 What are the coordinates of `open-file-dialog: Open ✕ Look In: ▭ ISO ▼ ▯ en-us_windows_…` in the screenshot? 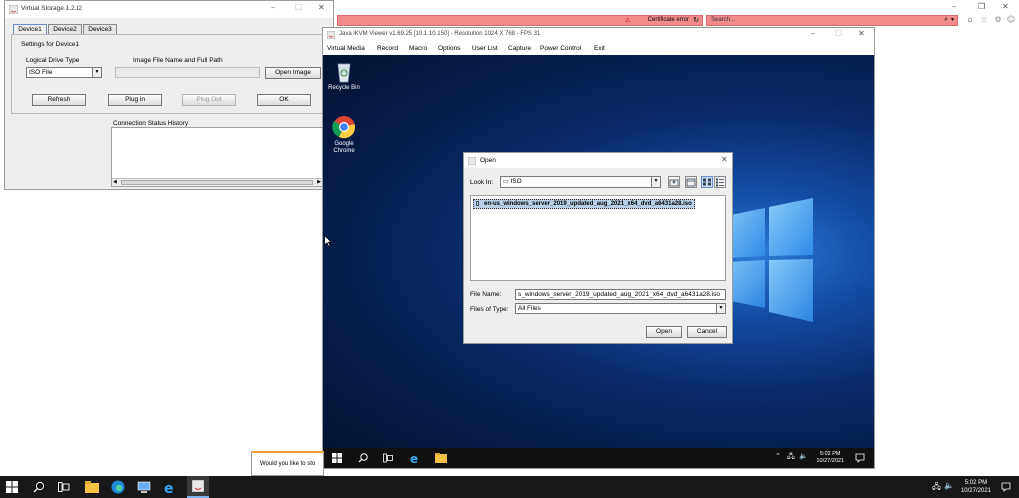 It's located at (598, 248).